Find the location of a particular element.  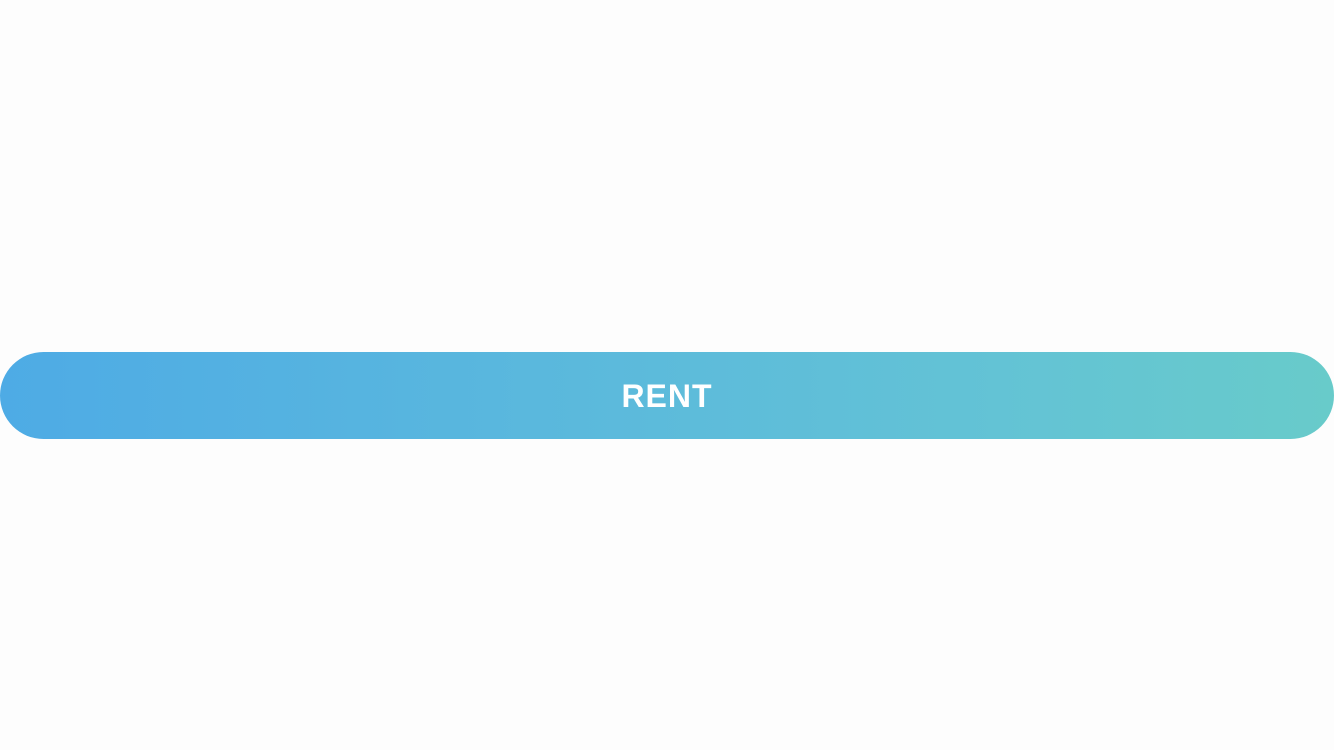

rent-button: RENT is located at coordinates (667, 395).